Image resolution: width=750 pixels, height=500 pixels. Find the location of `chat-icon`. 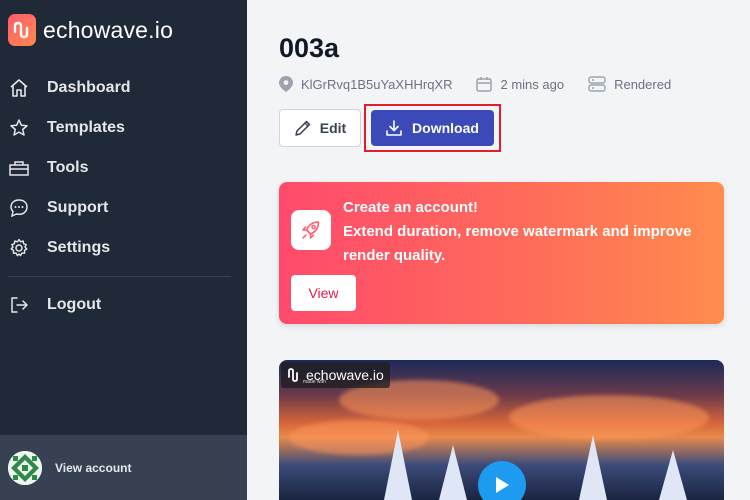

chat-icon is located at coordinates (19, 208).